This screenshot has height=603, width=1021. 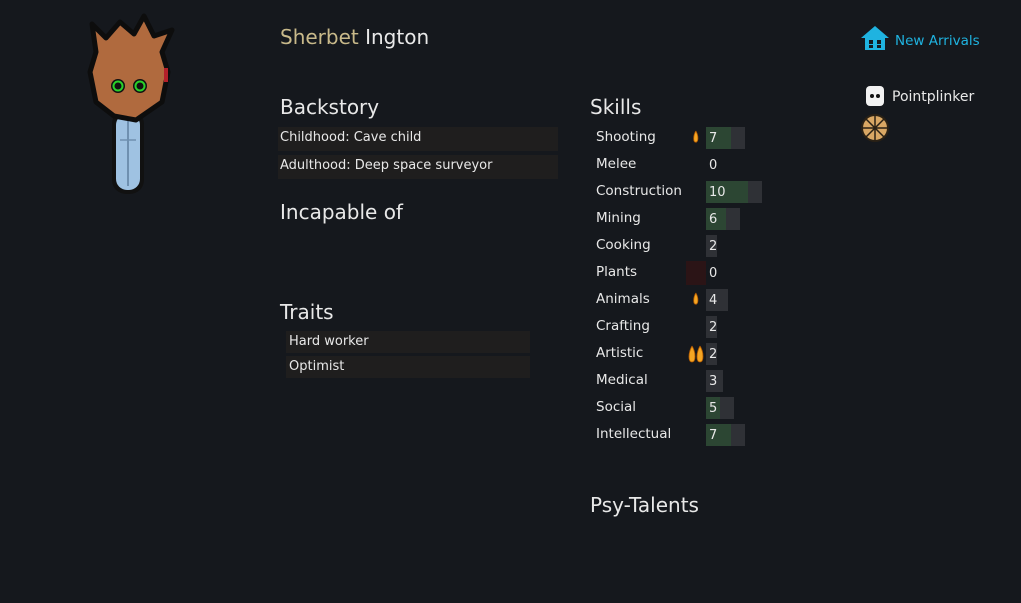 What do you see at coordinates (617, 272) in the screenshot?
I see `skill-name: Plants` at bounding box center [617, 272].